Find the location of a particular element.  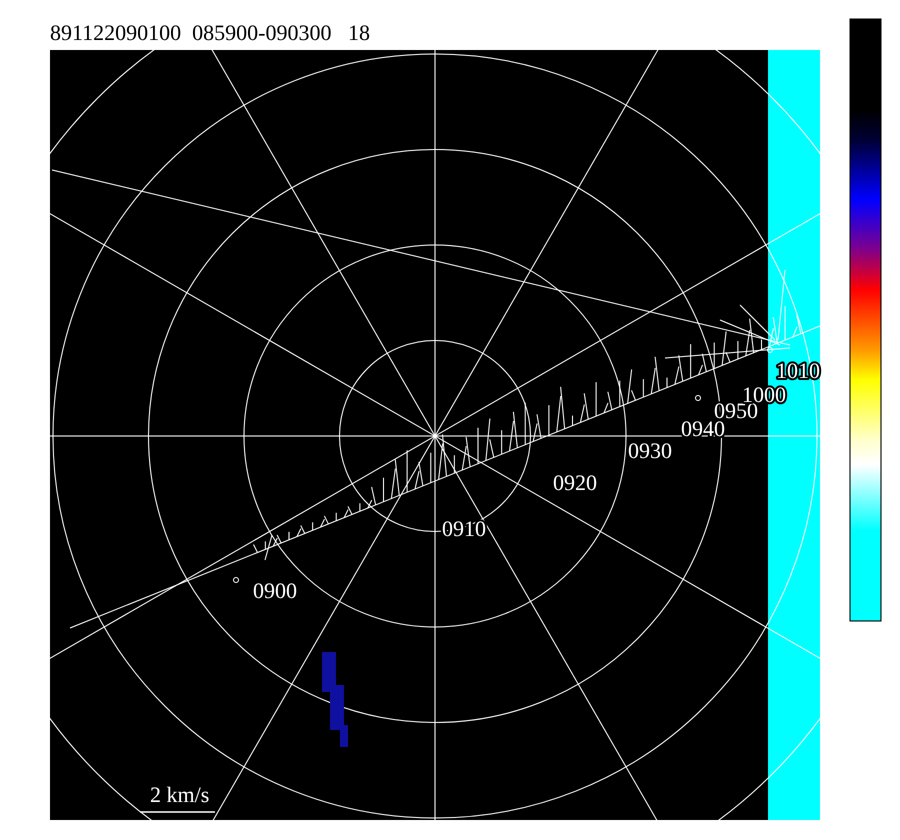

plot-title: 891122090100 085900-090300 18 is located at coordinates (210, 32).